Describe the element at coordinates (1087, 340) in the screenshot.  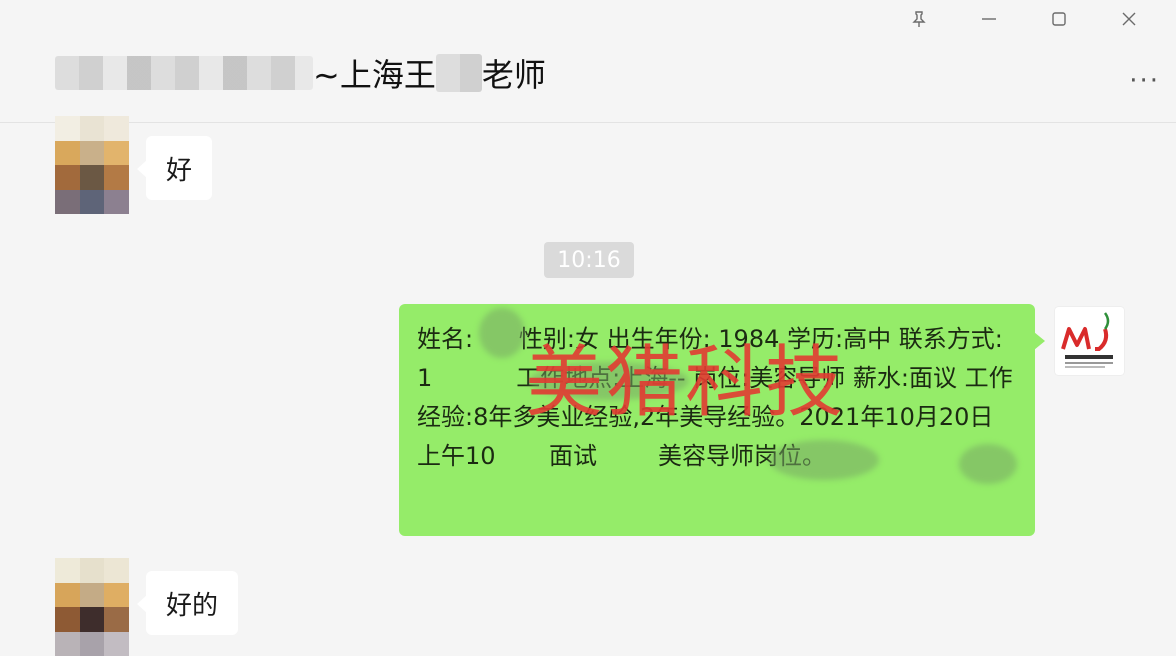
I see `company-logo` at that location.